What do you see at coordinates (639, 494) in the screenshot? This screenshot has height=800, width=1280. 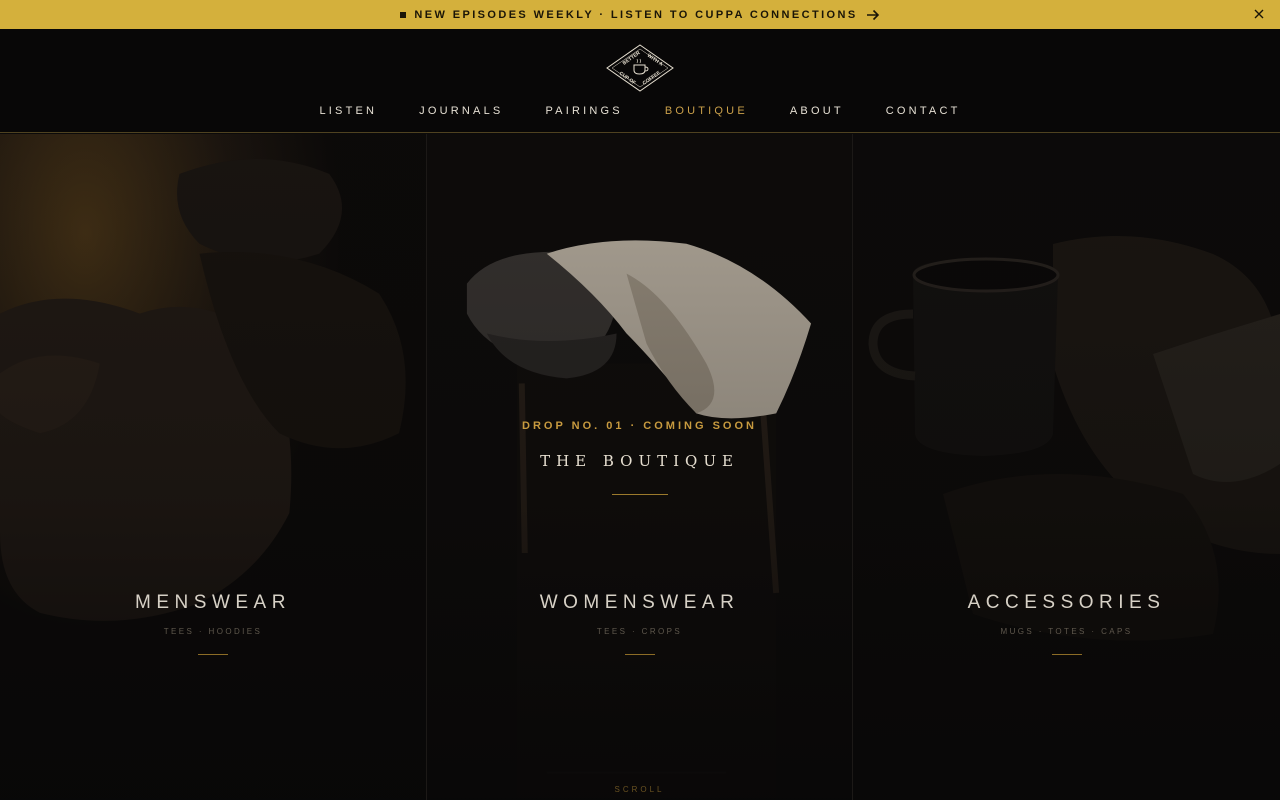 I see `boutique-divider` at bounding box center [639, 494].